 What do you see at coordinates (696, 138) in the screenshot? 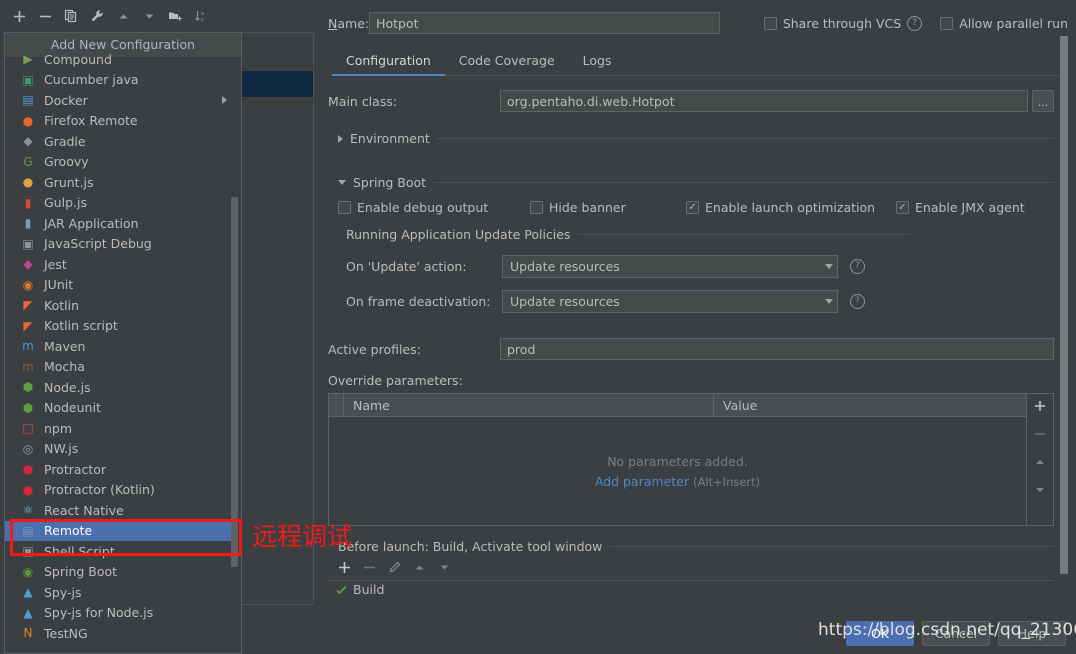
I see `environment-section-header: Environment` at bounding box center [696, 138].